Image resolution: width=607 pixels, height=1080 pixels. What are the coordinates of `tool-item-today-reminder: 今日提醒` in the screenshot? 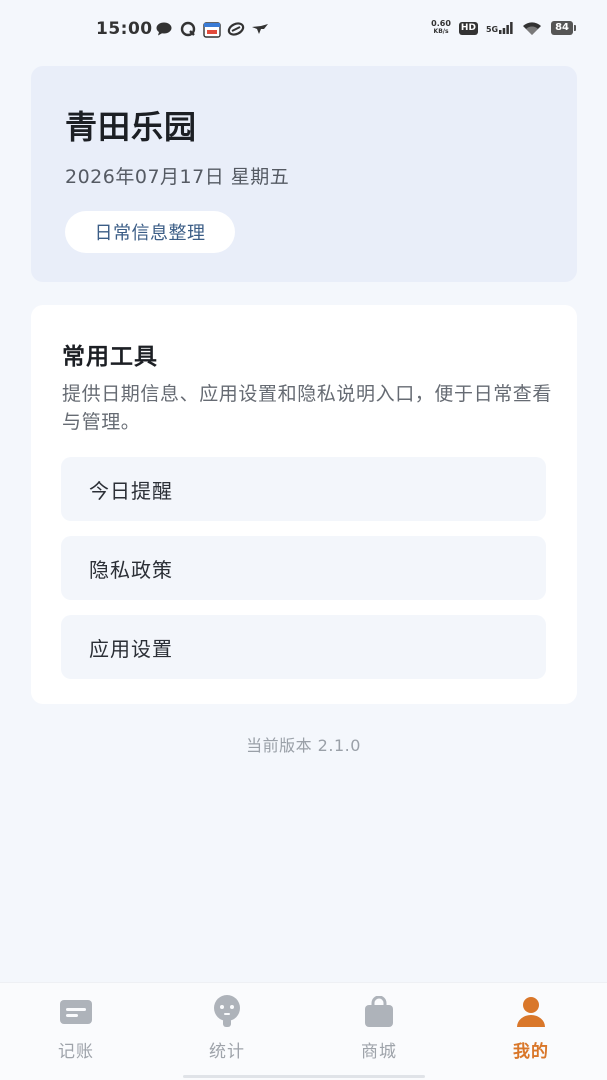 It's located at (303, 489).